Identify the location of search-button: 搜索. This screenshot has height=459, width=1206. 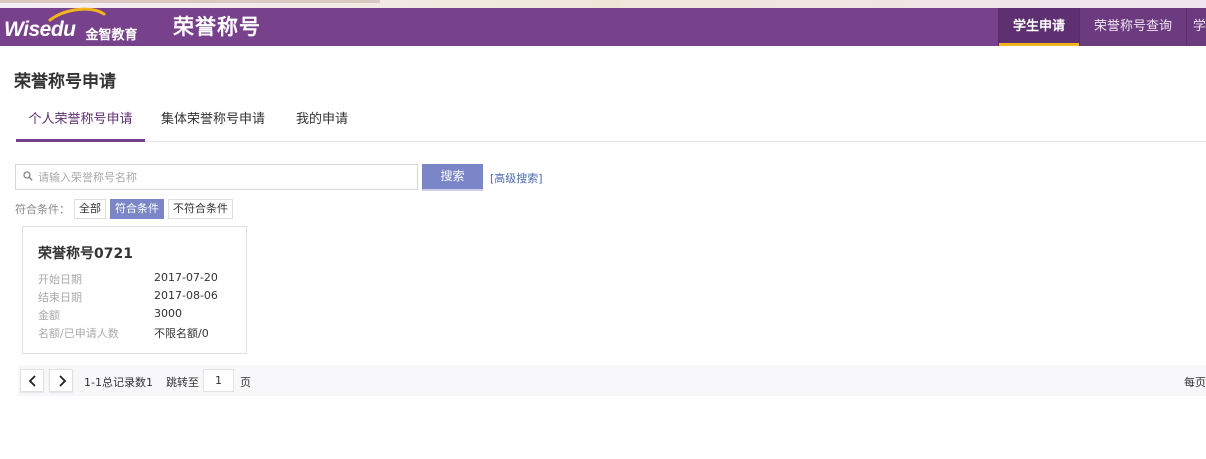
(452, 176).